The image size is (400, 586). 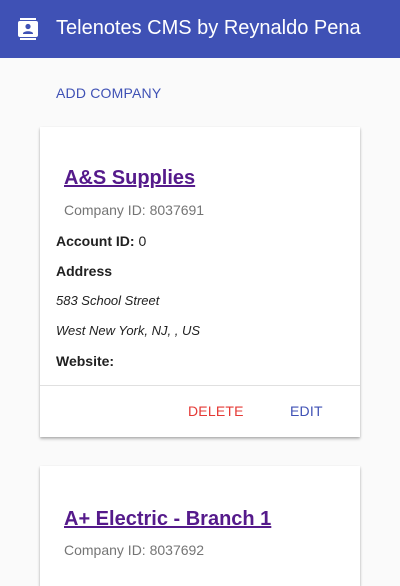 What do you see at coordinates (134, 210) in the screenshot?
I see `company-id: Company ID: 8037691` at bounding box center [134, 210].